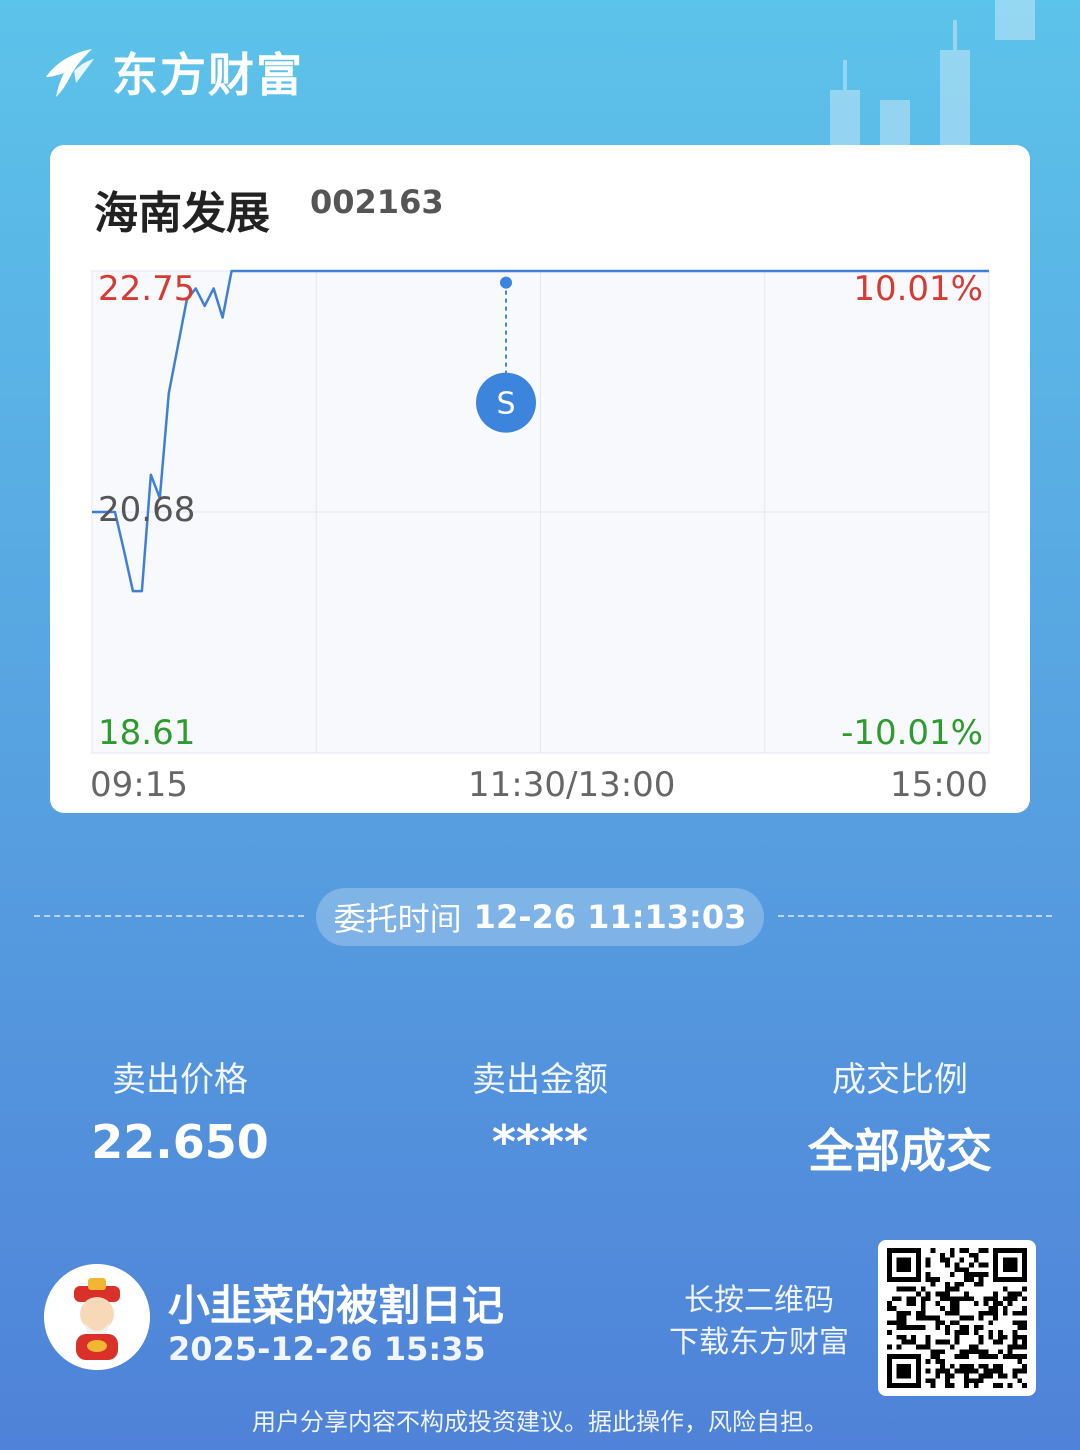  I want to click on user-share-time: 2025-12-26 15:35, so click(327, 1349).